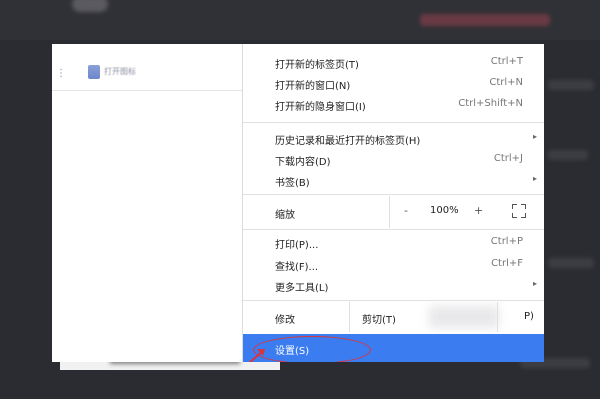 This screenshot has height=399, width=600. What do you see at coordinates (444, 210) in the screenshot?
I see `zoom-level: 100%` at bounding box center [444, 210].